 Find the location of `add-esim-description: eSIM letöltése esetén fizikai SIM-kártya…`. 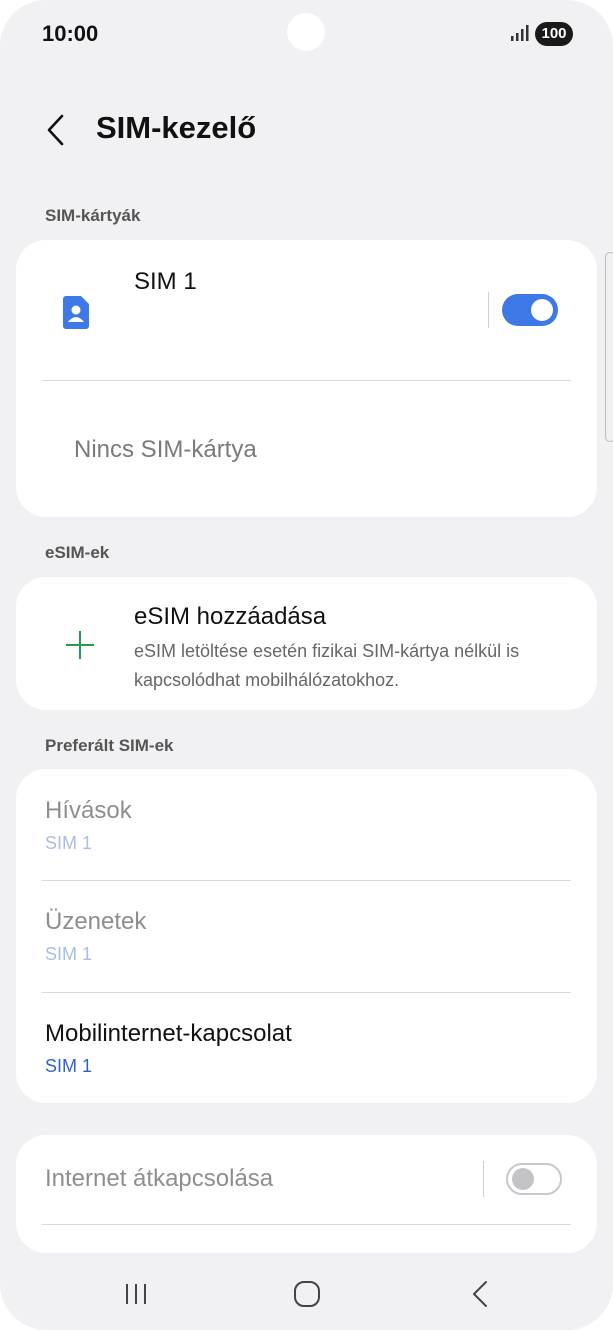

add-esim-description: eSIM letöltése esetén fizikai SIM-kártya… is located at coordinates (327, 665).